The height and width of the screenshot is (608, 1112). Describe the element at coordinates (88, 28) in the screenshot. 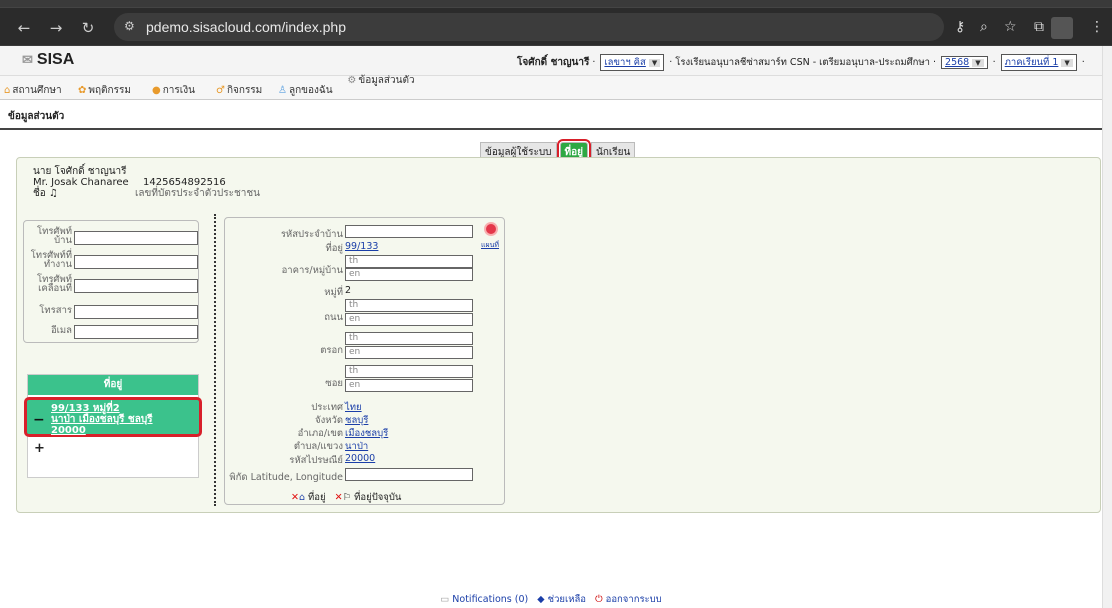

I see `reload-icon: ↻` at that location.